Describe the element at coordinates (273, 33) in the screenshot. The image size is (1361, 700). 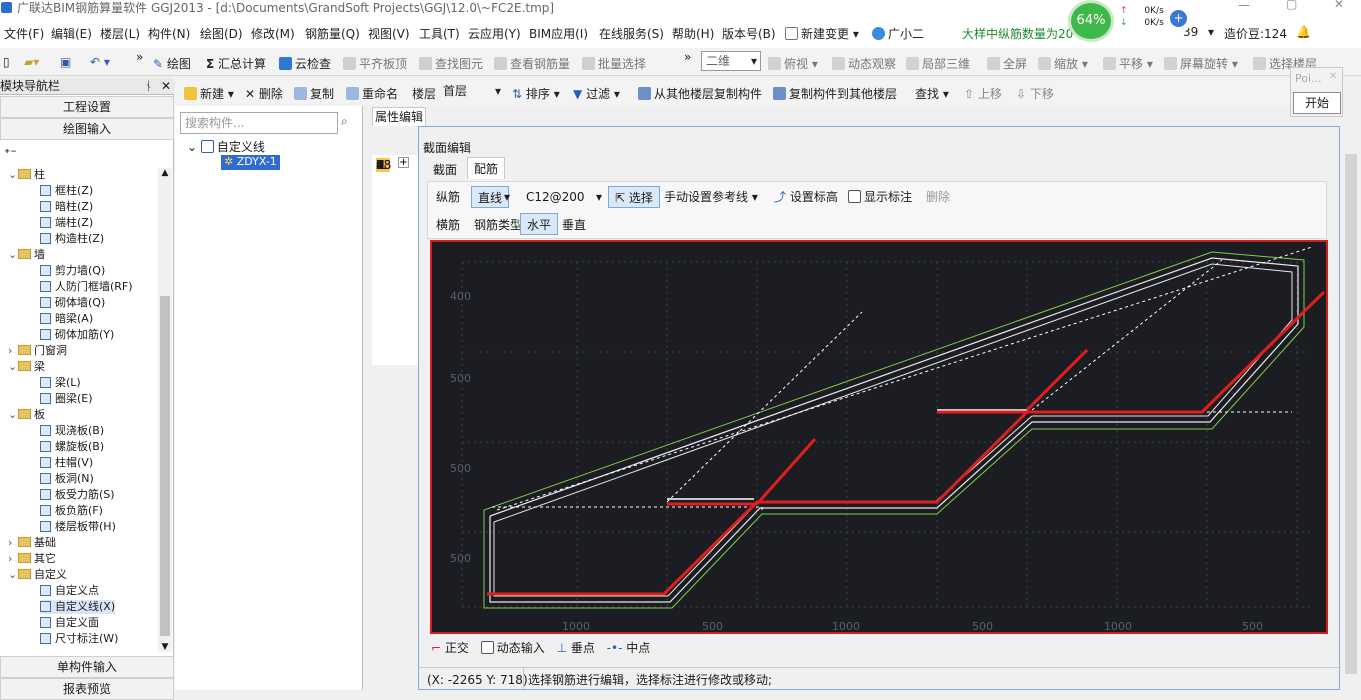
I see `menu-modify: 修改(M)` at that location.